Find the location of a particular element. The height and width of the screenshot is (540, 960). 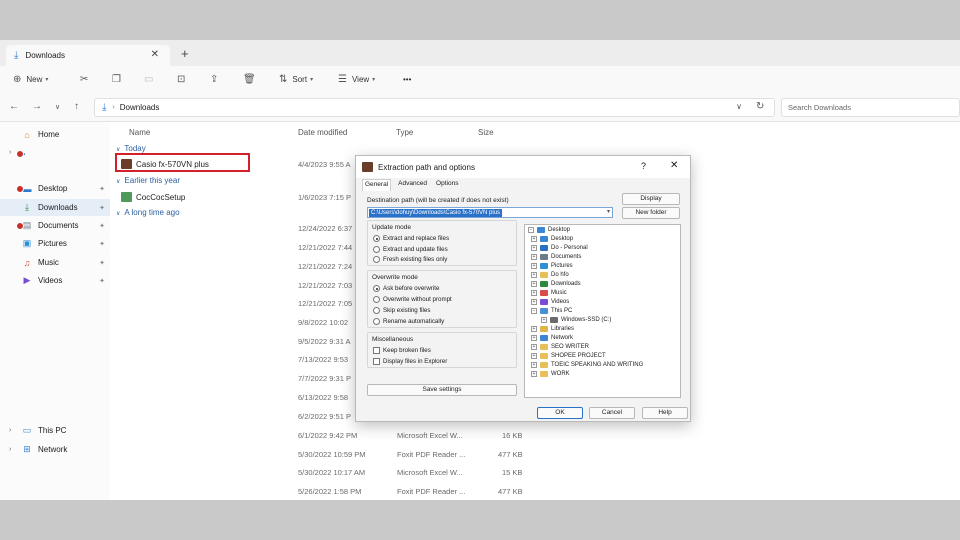

column-header-date: Date modified is located at coordinates (322, 132).